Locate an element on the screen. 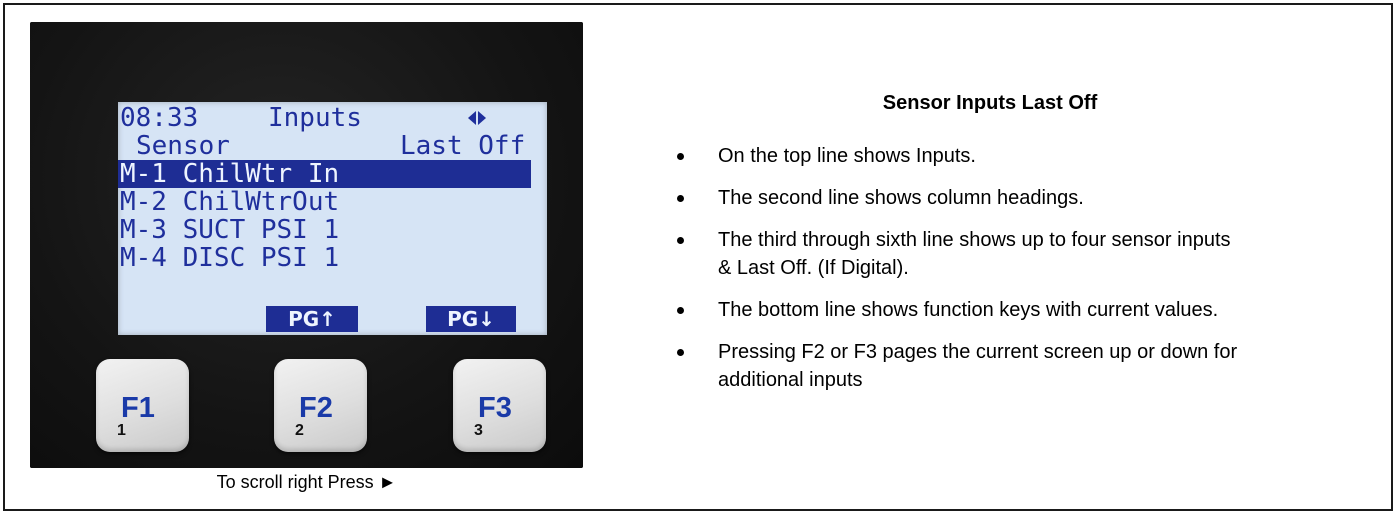 The image size is (1396, 514). column-heading-last-off: Last Off is located at coordinates (463, 146).